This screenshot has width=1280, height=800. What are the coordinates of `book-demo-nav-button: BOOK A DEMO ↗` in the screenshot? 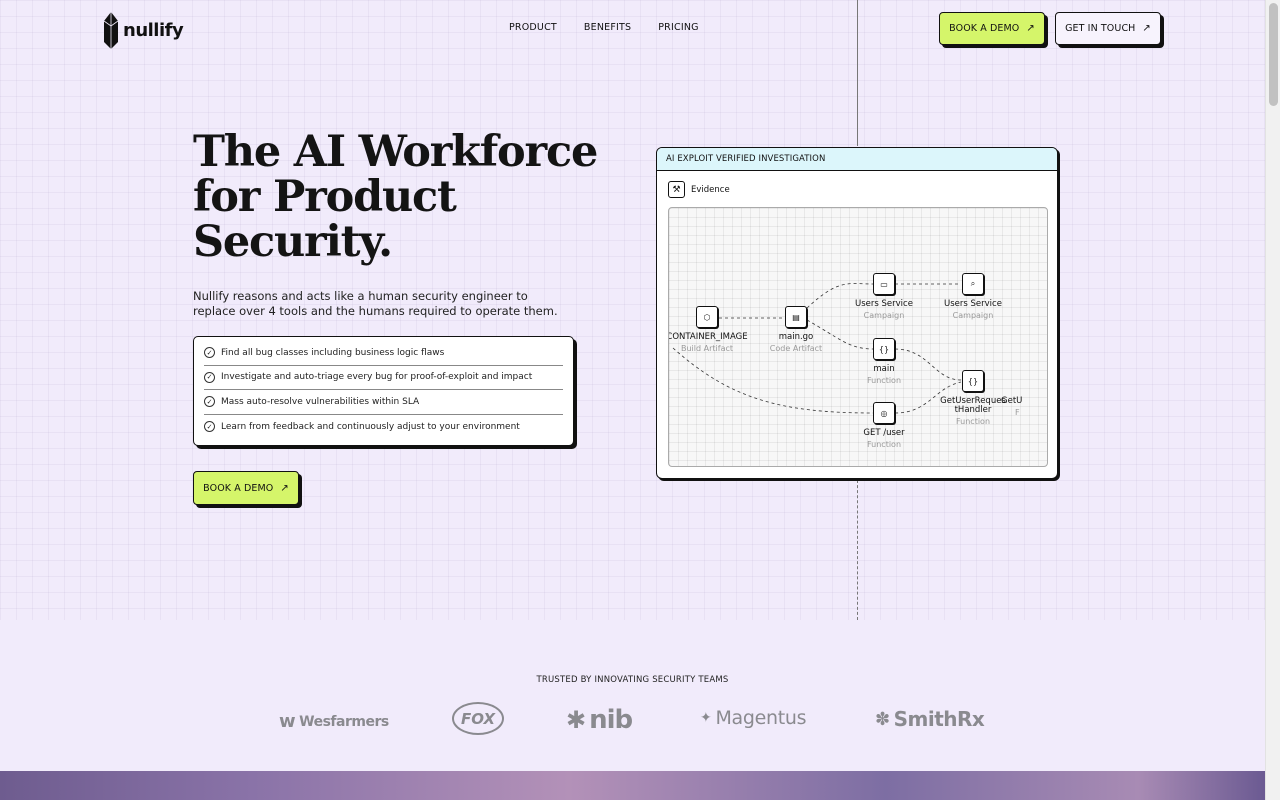 It's located at (992, 28).